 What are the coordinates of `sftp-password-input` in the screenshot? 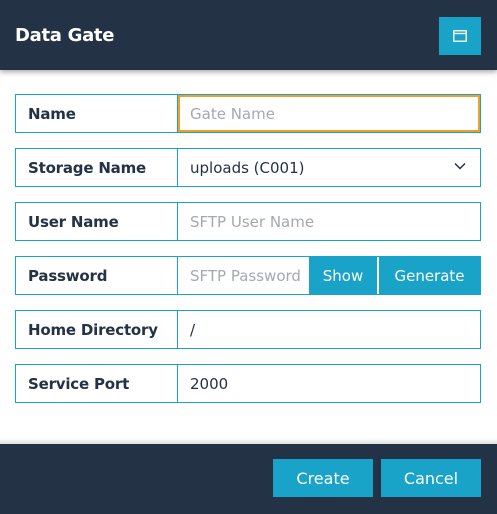 It's located at (243, 275).